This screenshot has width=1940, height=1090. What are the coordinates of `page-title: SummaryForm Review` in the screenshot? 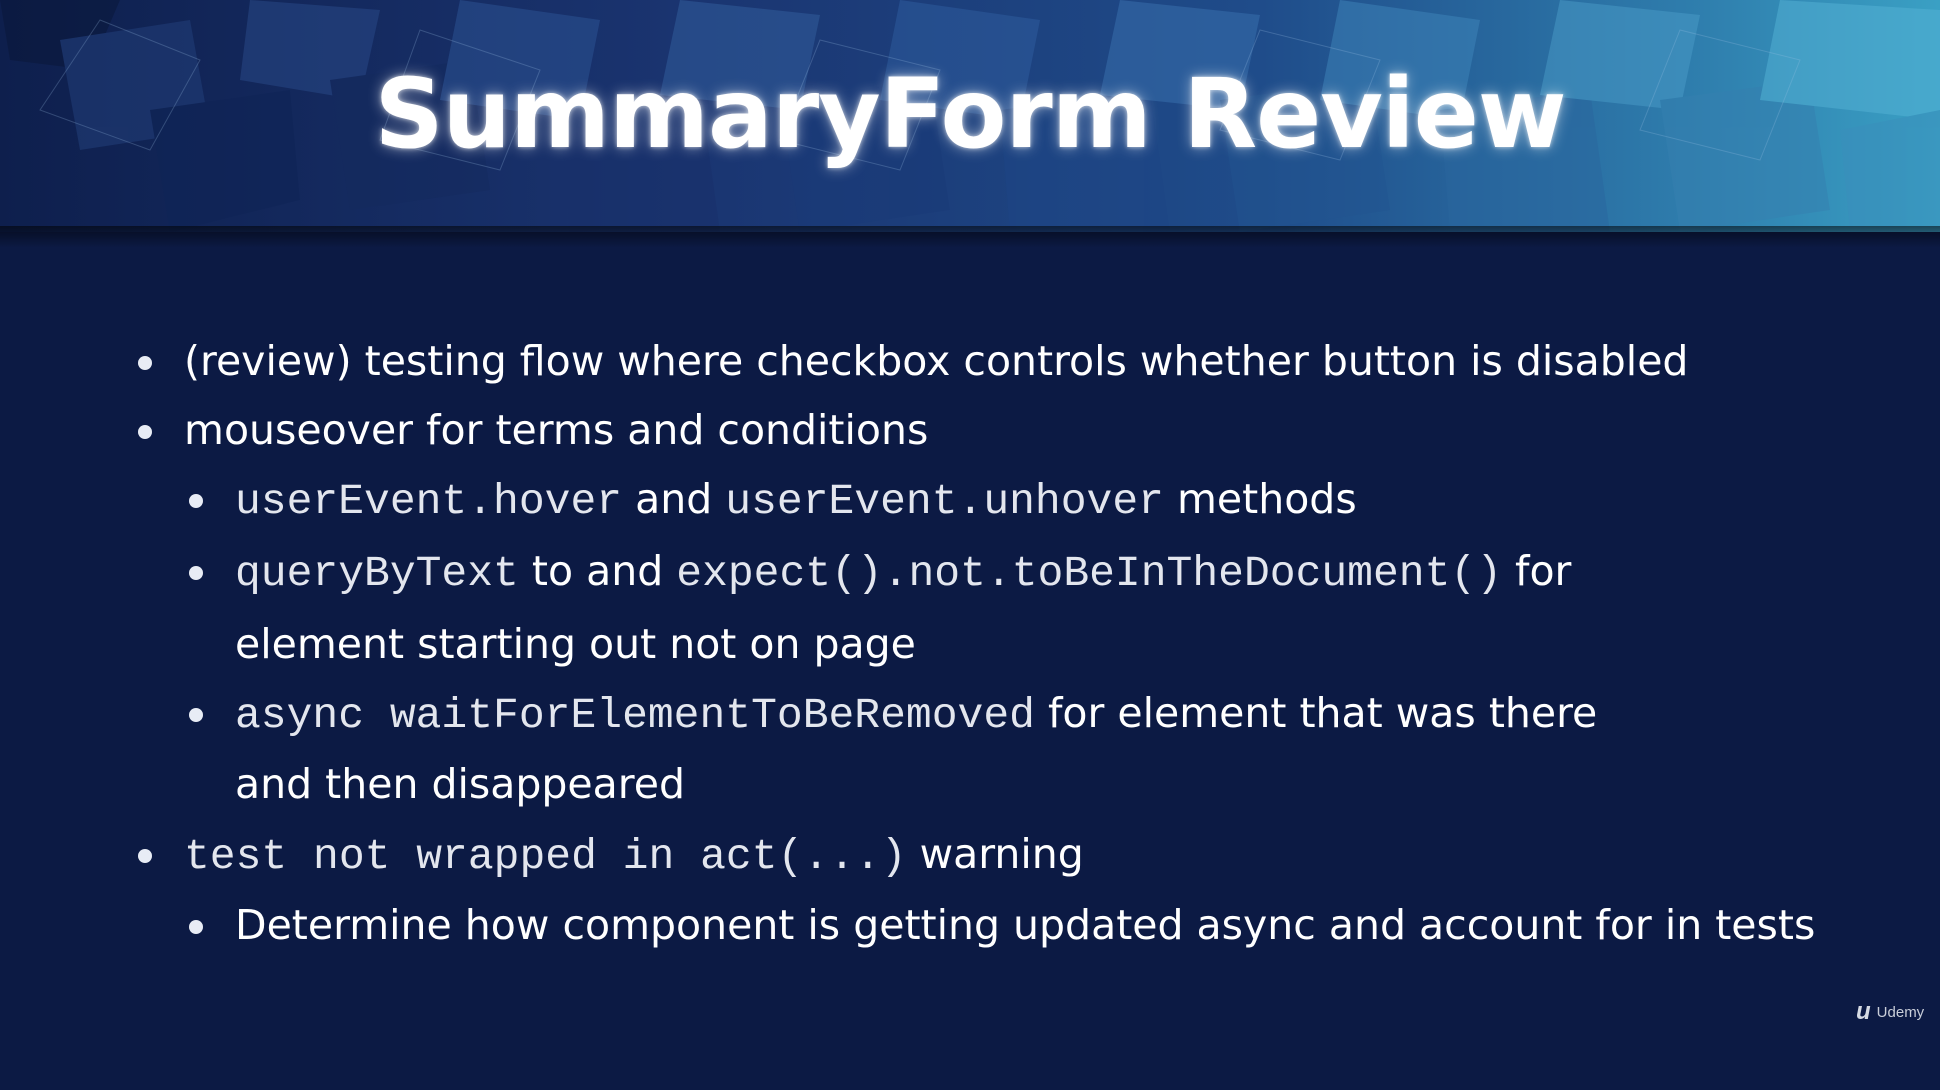 It's located at (970, 114).